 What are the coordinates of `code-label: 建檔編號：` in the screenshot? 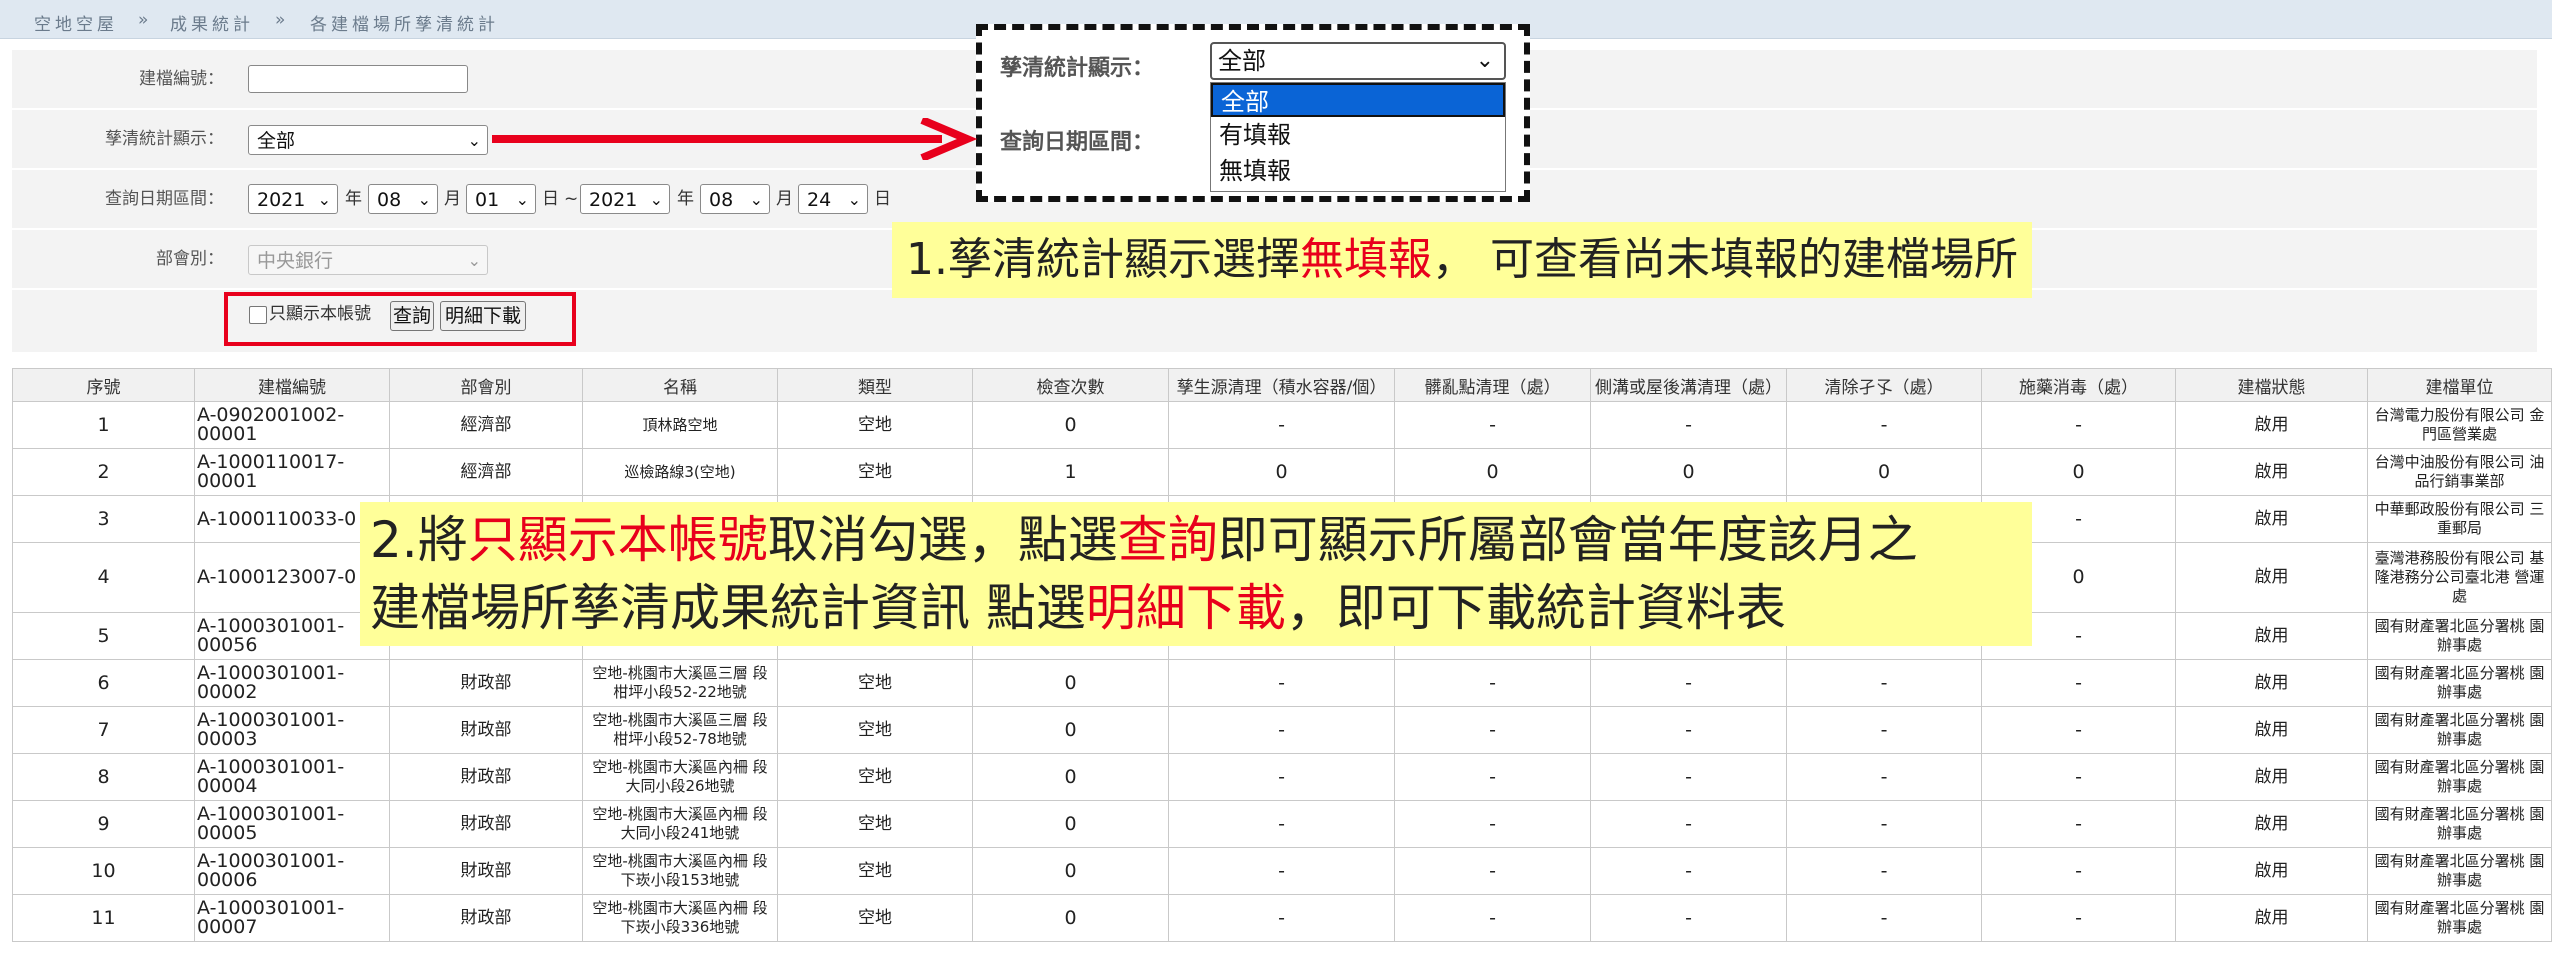 It's located at (181, 79).